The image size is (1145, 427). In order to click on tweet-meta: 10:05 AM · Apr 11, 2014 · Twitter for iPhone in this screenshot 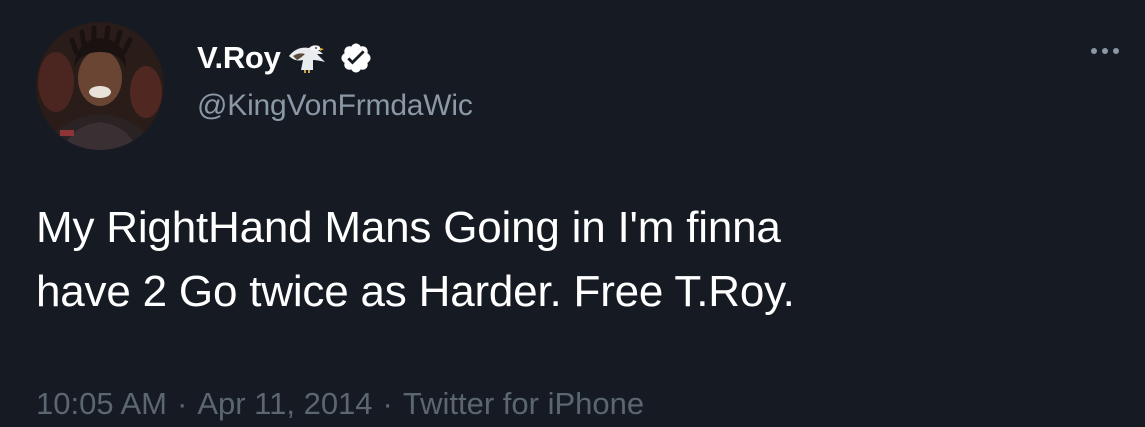, I will do `click(340, 404)`.